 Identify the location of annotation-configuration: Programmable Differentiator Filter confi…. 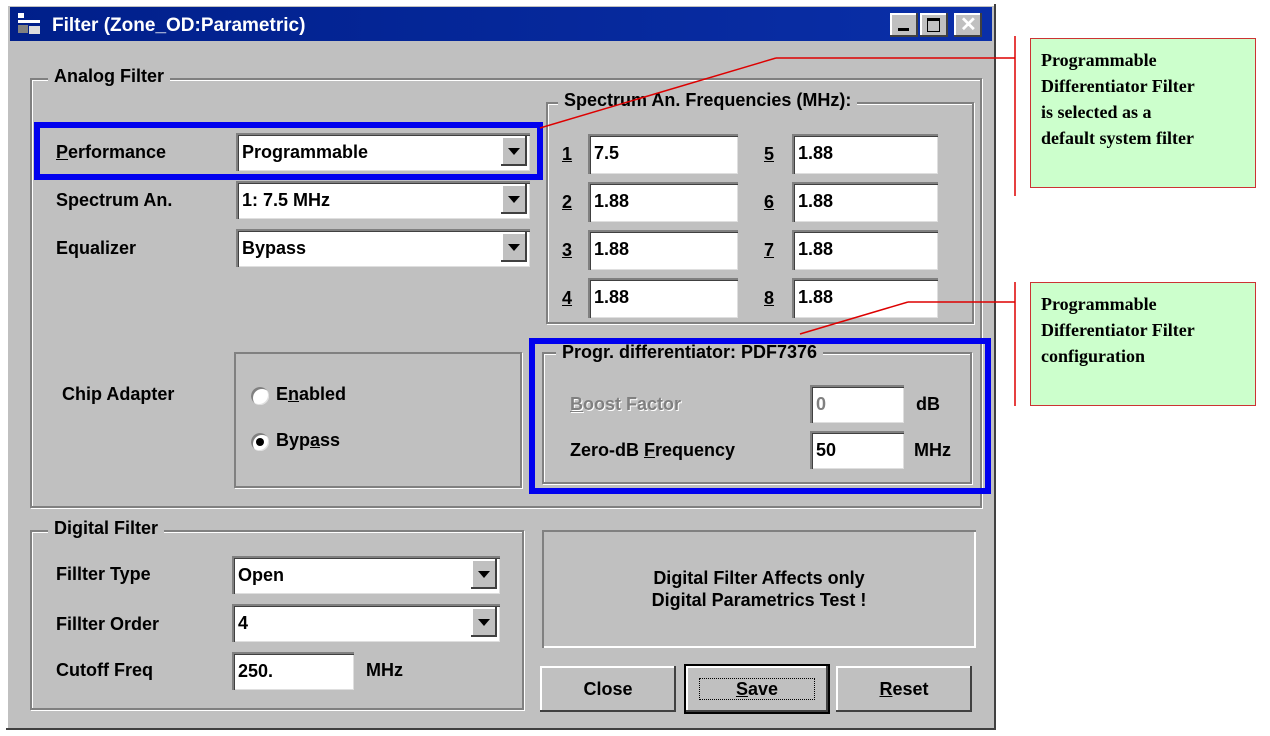
(1143, 344).